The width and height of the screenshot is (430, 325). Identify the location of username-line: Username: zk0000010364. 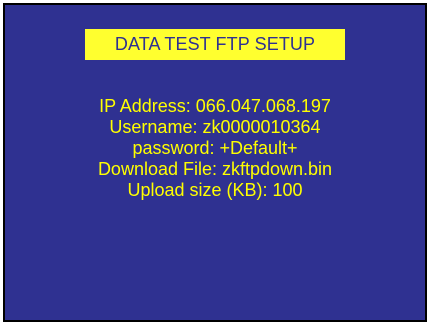
(215, 127).